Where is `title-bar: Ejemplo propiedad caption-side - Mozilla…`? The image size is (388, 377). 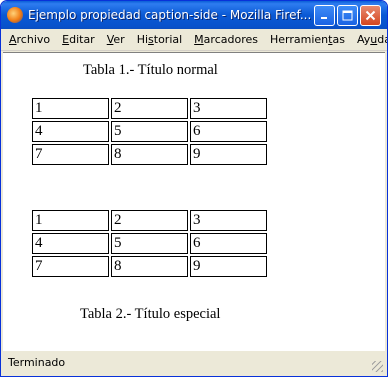
title-bar: Ejemplo propiedad caption-side - Mozilla… is located at coordinates (194, 15).